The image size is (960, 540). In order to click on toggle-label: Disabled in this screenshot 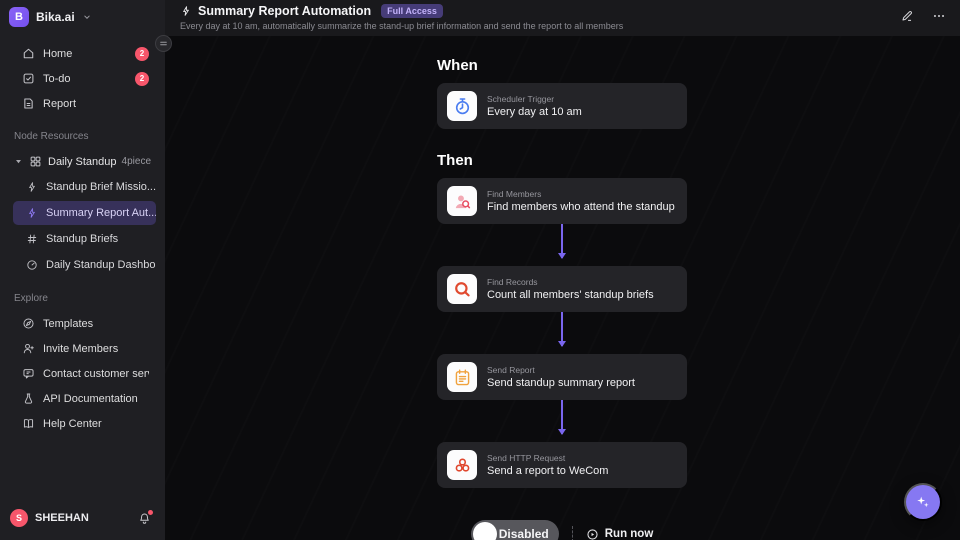, I will do `click(523, 533)`.